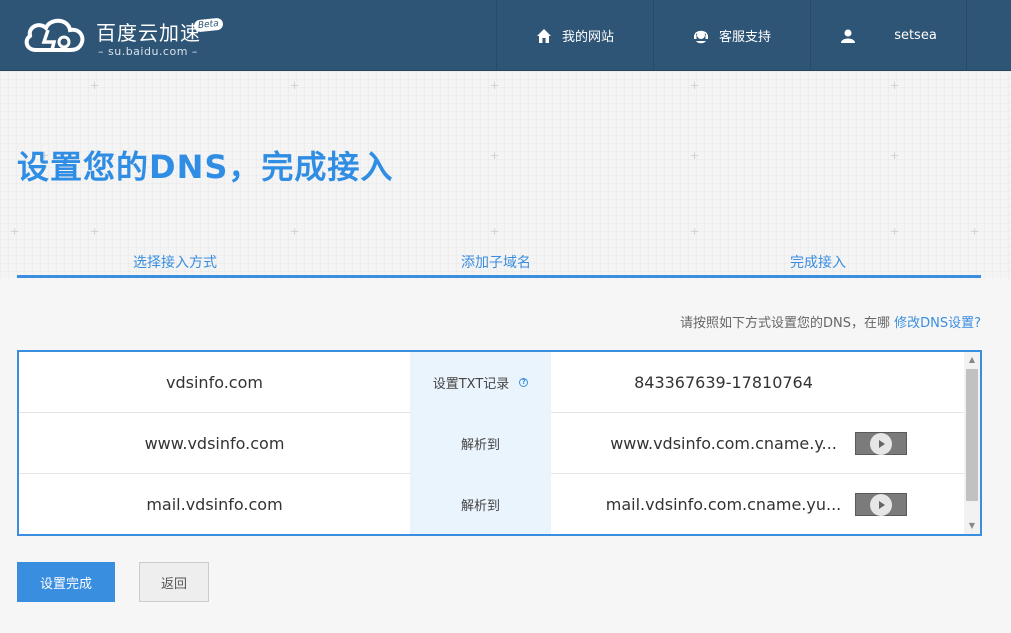 The height and width of the screenshot is (633, 1011). I want to click on step-complete-access: 完成接入, so click(818, 263).